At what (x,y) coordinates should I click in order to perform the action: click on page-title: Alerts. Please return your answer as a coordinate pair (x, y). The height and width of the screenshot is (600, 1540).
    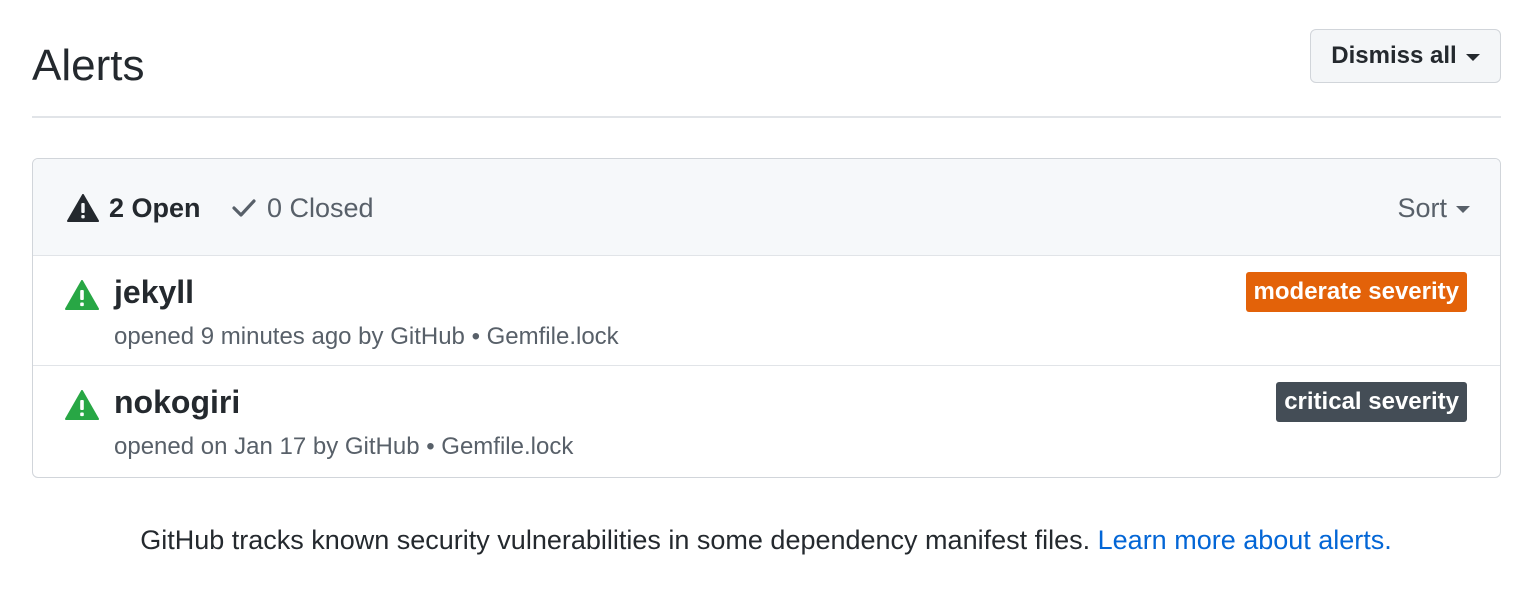
    Looking at the image, I should click on (88, 65).